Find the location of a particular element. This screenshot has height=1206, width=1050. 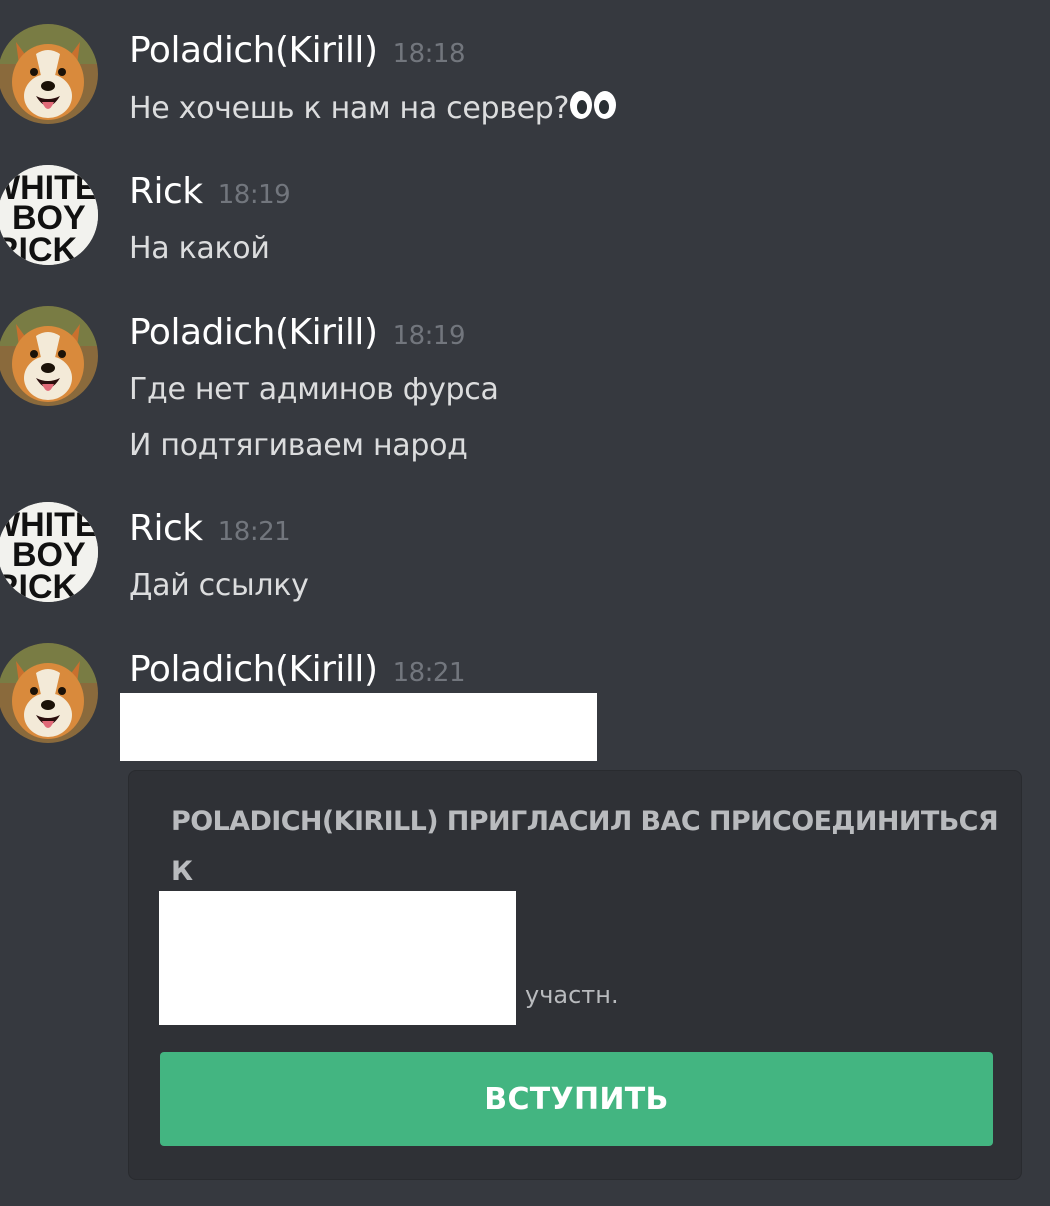

message-text: Не хочешь к нам на сервер? is located at coordinates (373, 109).